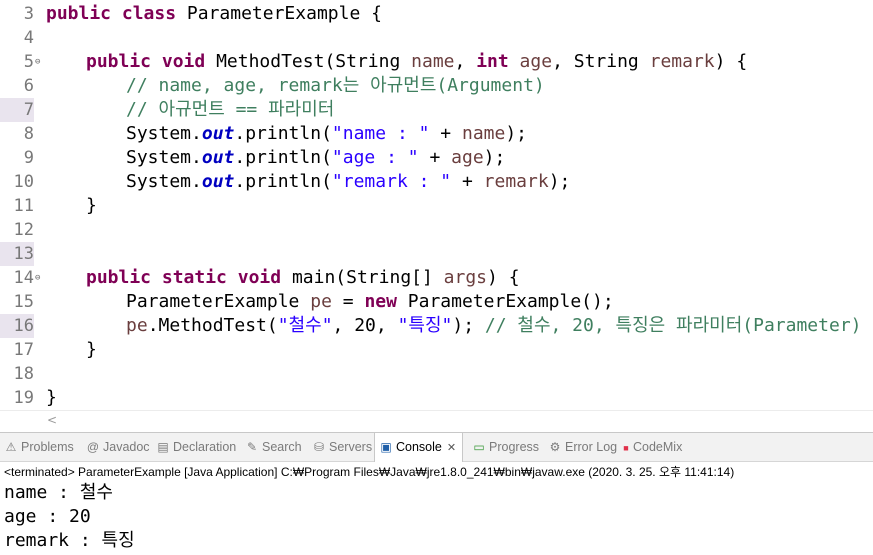 Image resolution: width=873 pixels, height=555 pixels. I want to click on tab-declaration: ▤ Declaration, so click(196, 447).